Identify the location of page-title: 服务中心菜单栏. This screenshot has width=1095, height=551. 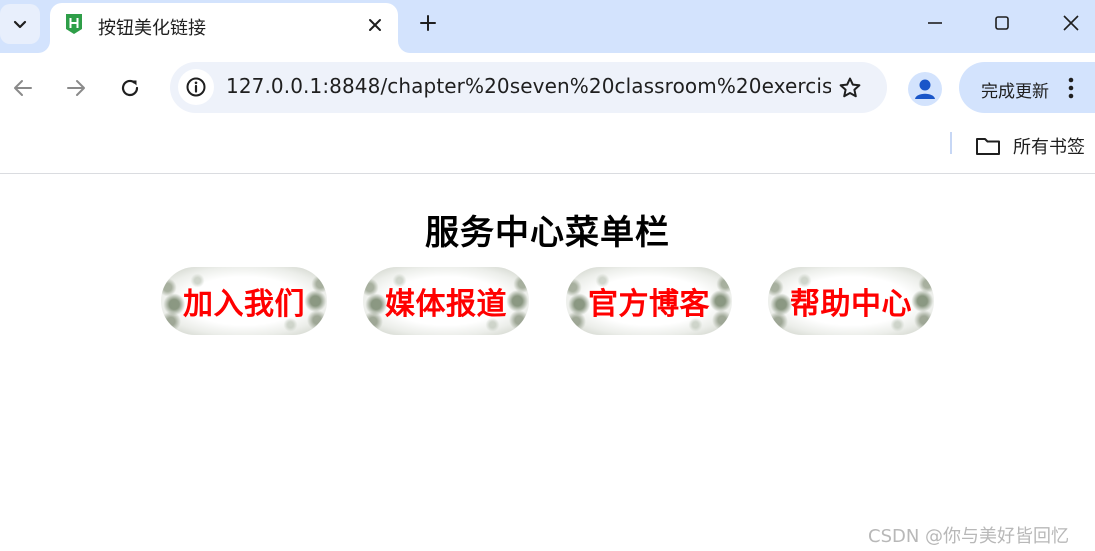
(547, 233).